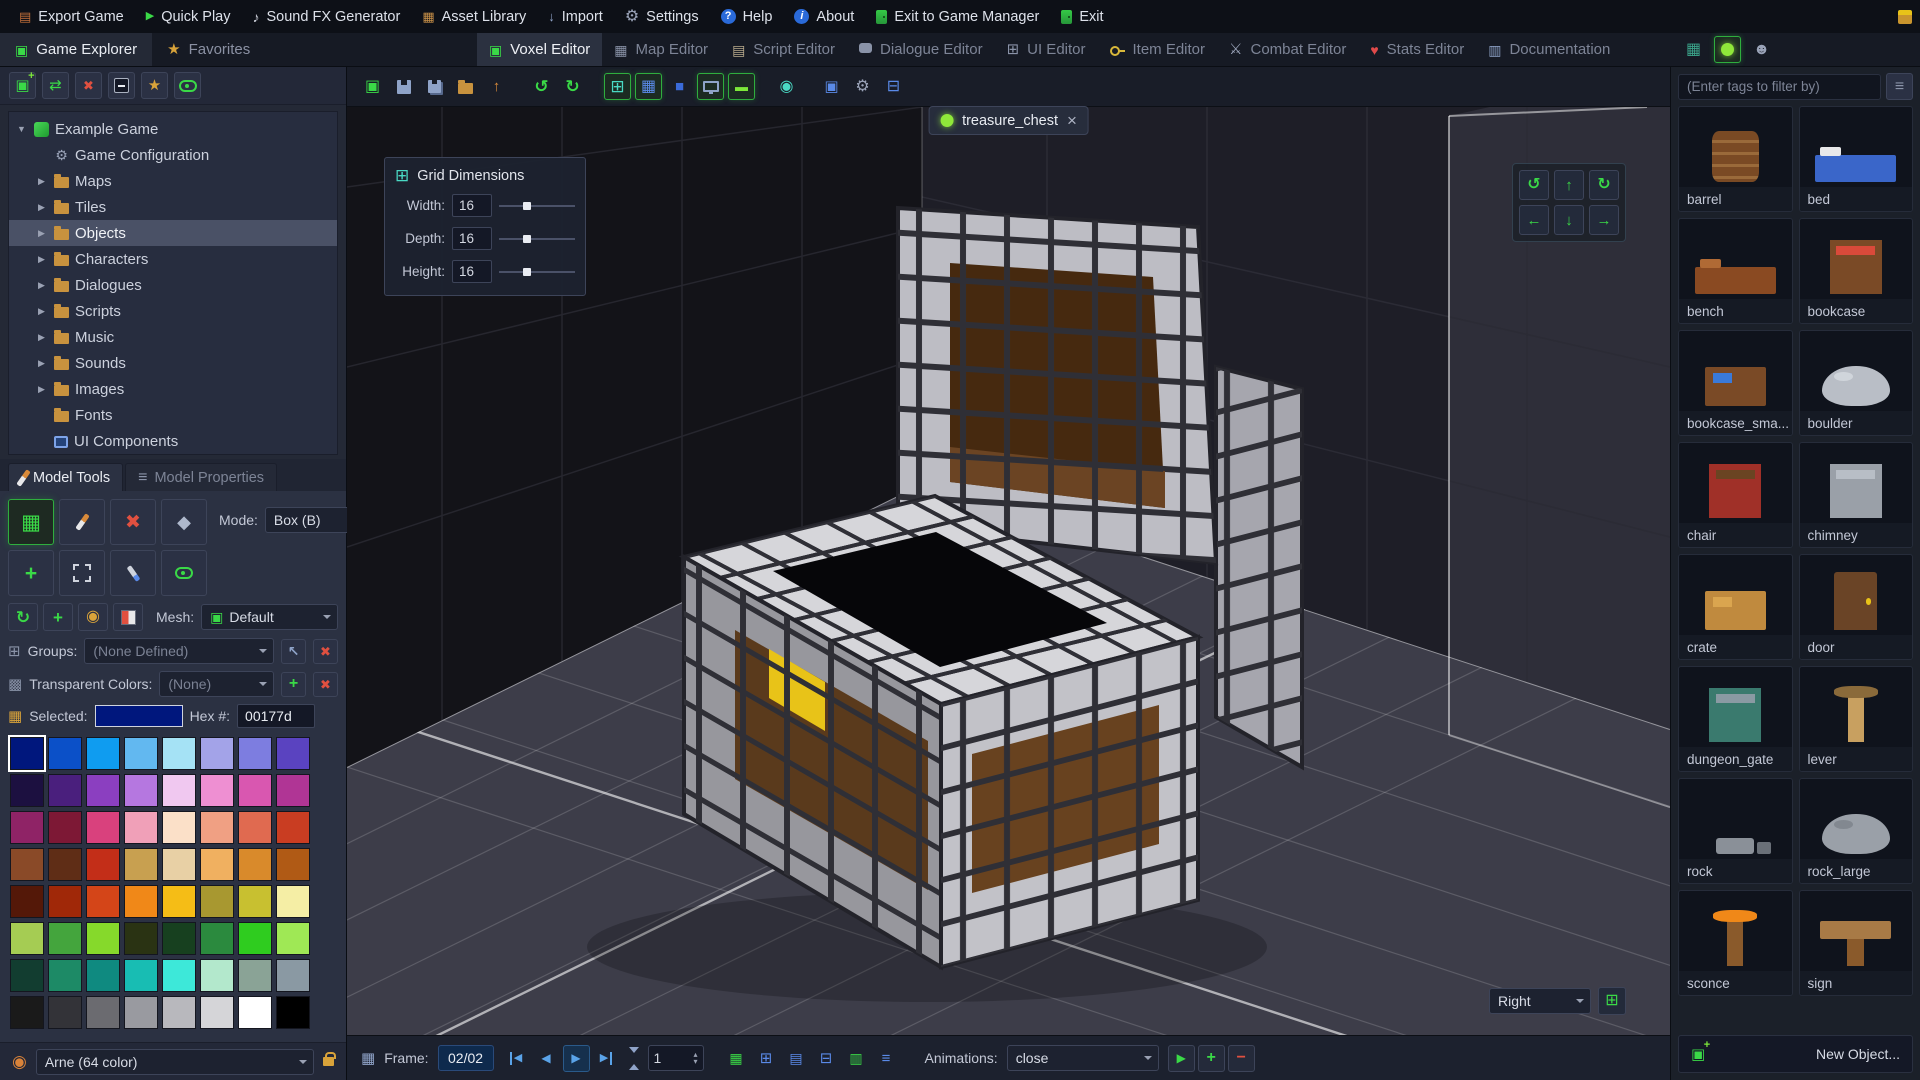 The height and width of the screenshot is (1080, 1920). What do you see at coordinates (1569, 220) in the screenshot?
I see `tilt-down-button` at bounding box center [1569, 220].